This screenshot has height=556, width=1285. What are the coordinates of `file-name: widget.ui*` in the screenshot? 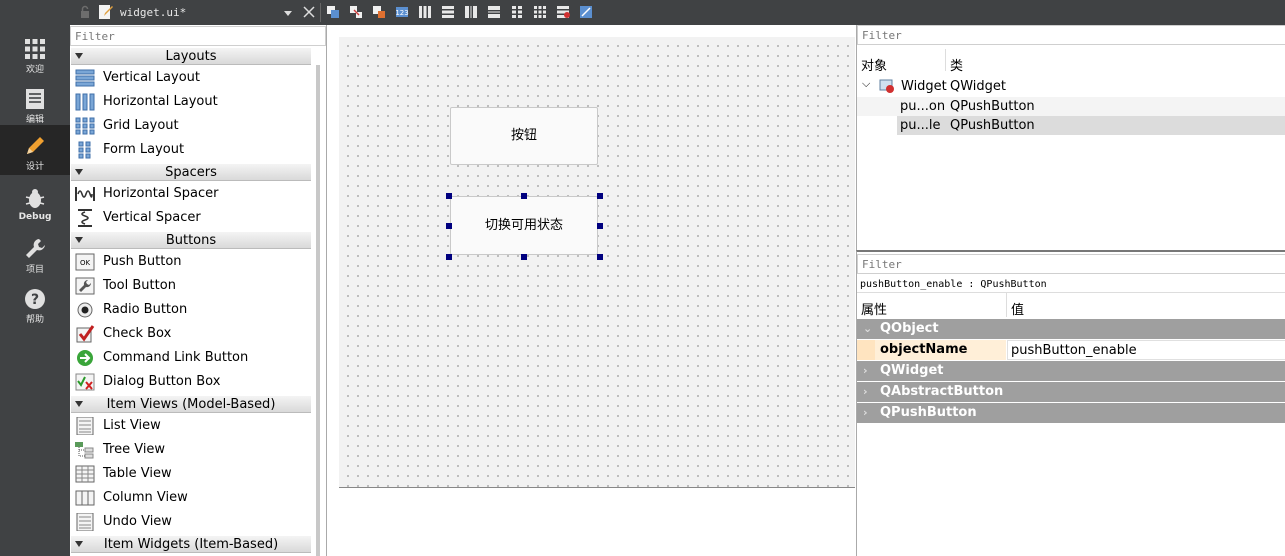 It's located at (153, 12).